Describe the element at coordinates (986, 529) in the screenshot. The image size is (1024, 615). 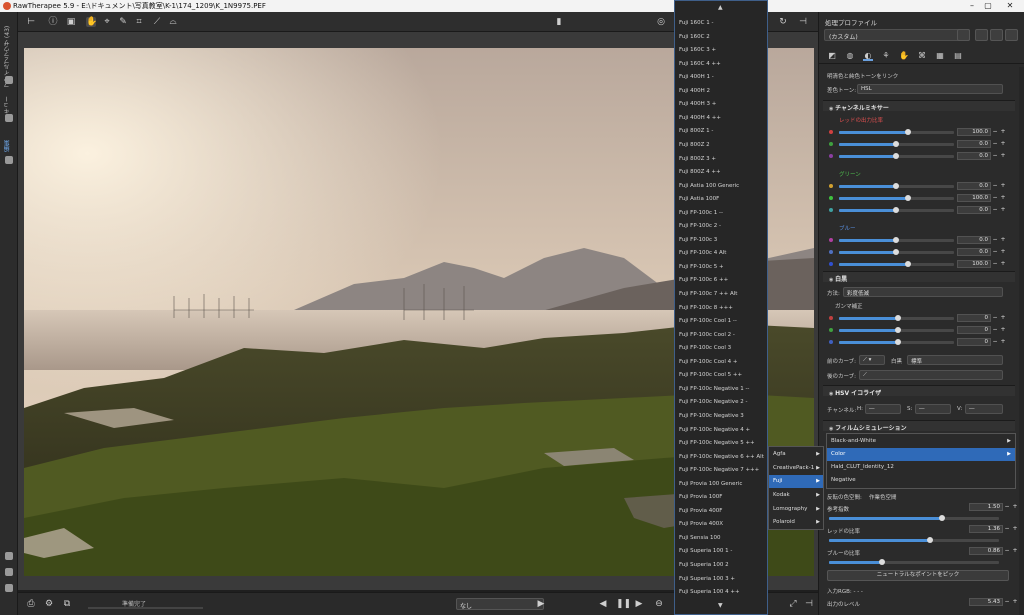
I see `red-ratio-value: 1.36` at that location.